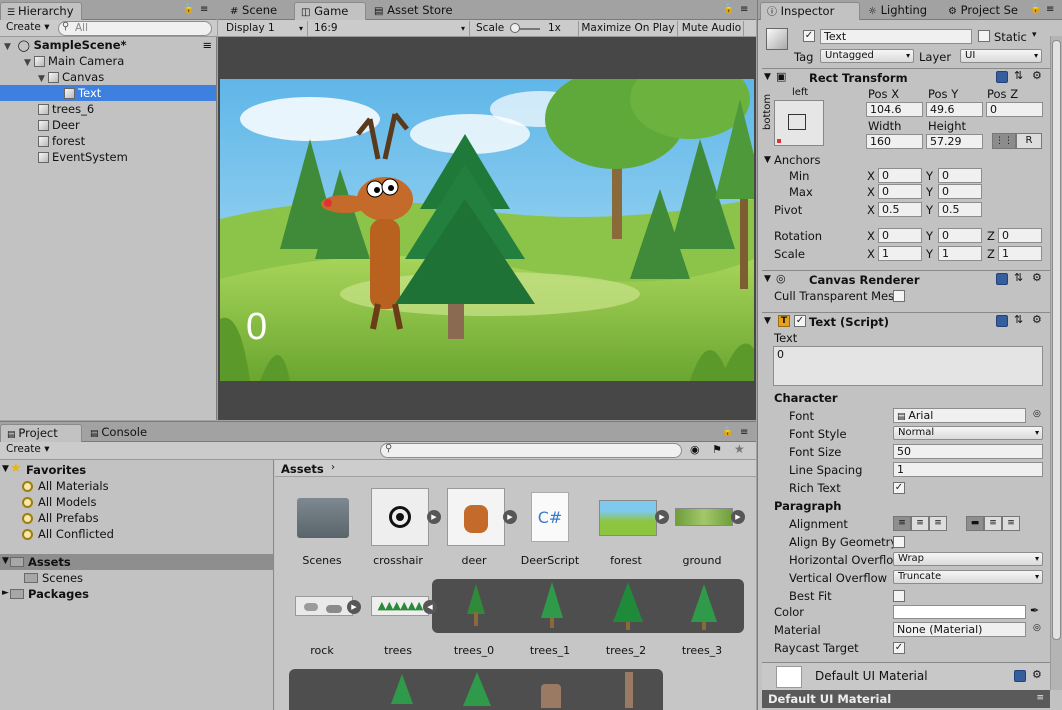 This screenshot has height=710, width=1062. What do you see at coordinates (867, 56) in the screenshot?
I see `tag-dropdown: Untagged` at bounding box center [867, 56].